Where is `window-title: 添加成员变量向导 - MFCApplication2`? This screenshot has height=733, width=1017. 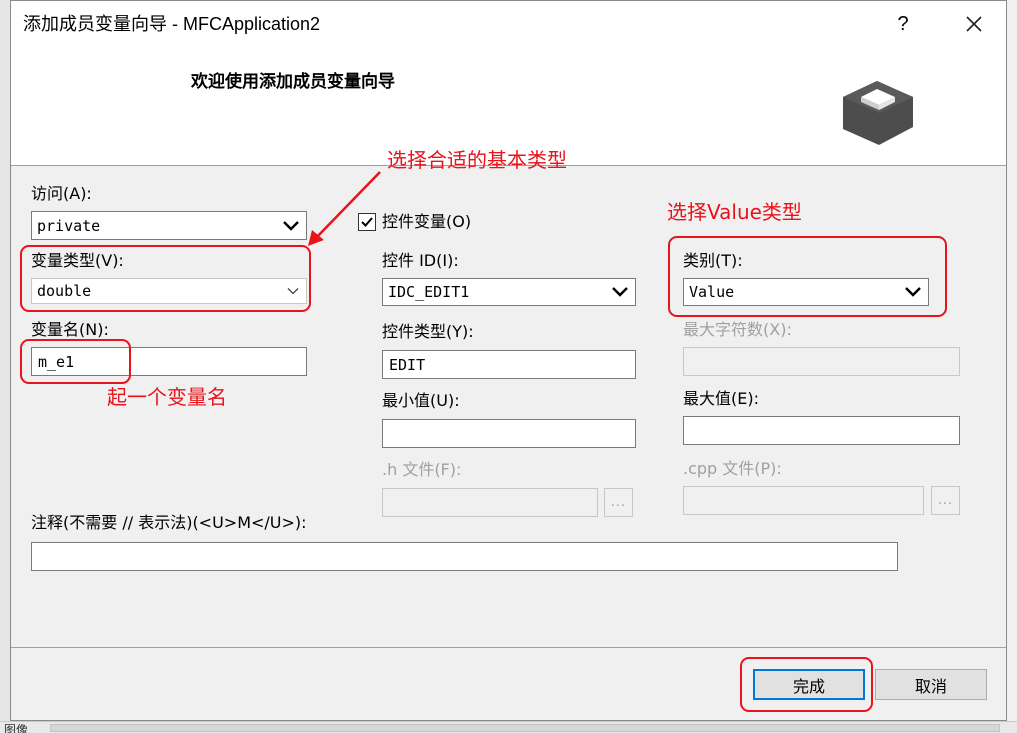 window-title: 添加成员变量向导 - MFCApplication2 is located at coordinates (172, 24).